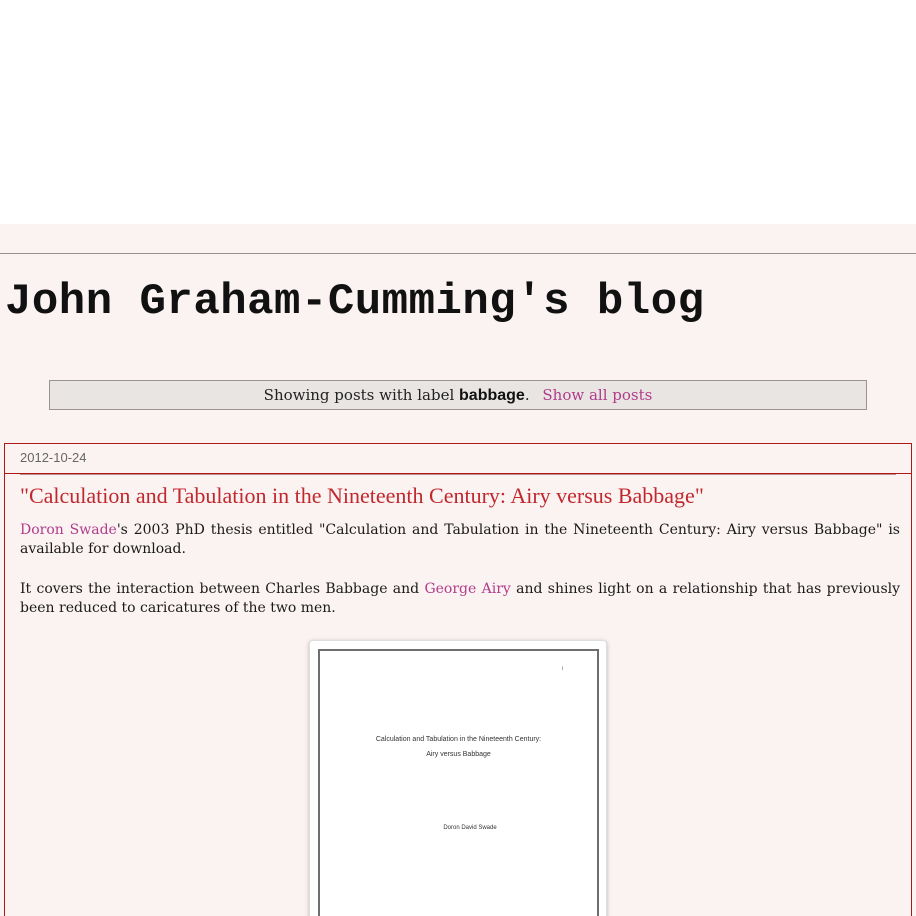 This screenshot has height=916, width=916. I want to click on status-prefix: Showing posts with label, so click(359, 395).